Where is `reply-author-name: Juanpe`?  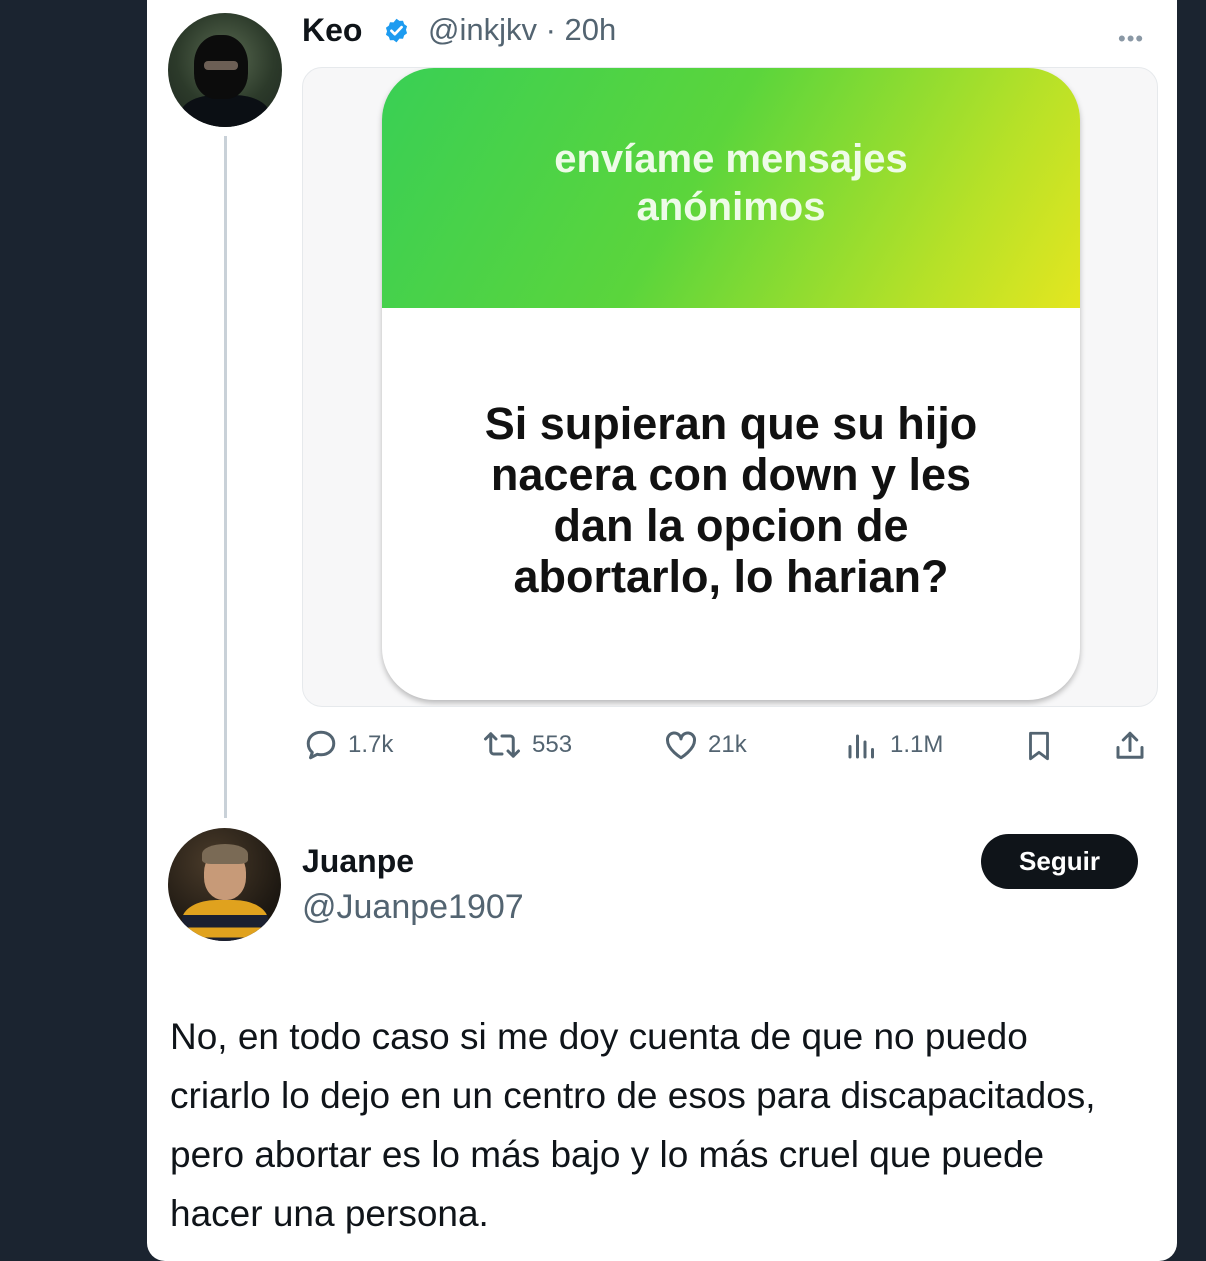
reply-author-name: Juanpe is located at coordinates (358, 861).